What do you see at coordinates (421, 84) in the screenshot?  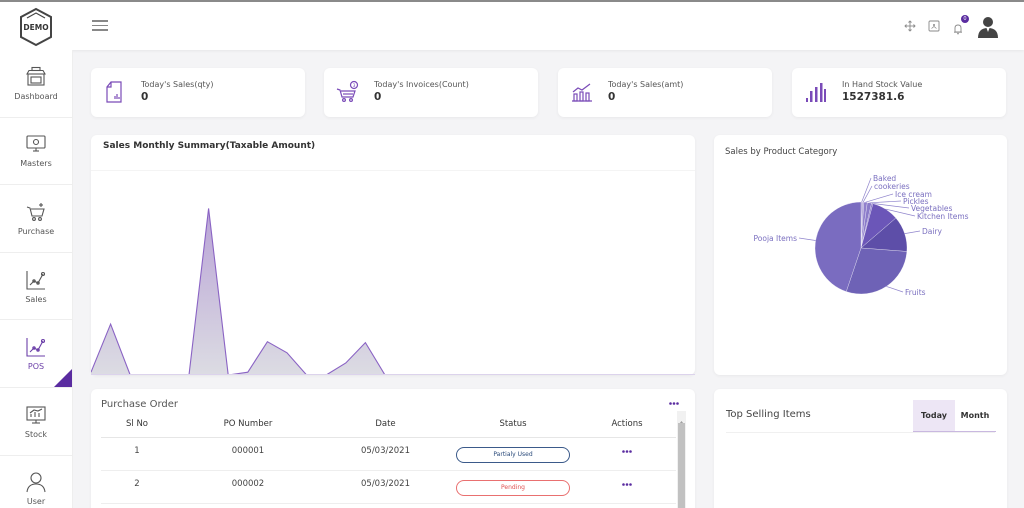 I see `stat-label: Today's Invoices(Count)` at bounding box center [421, 84].